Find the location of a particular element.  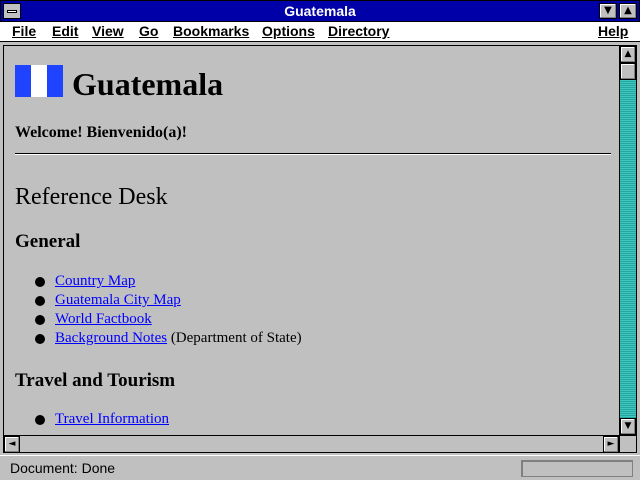

menu-help: Help is located at coordinates (613, 31).